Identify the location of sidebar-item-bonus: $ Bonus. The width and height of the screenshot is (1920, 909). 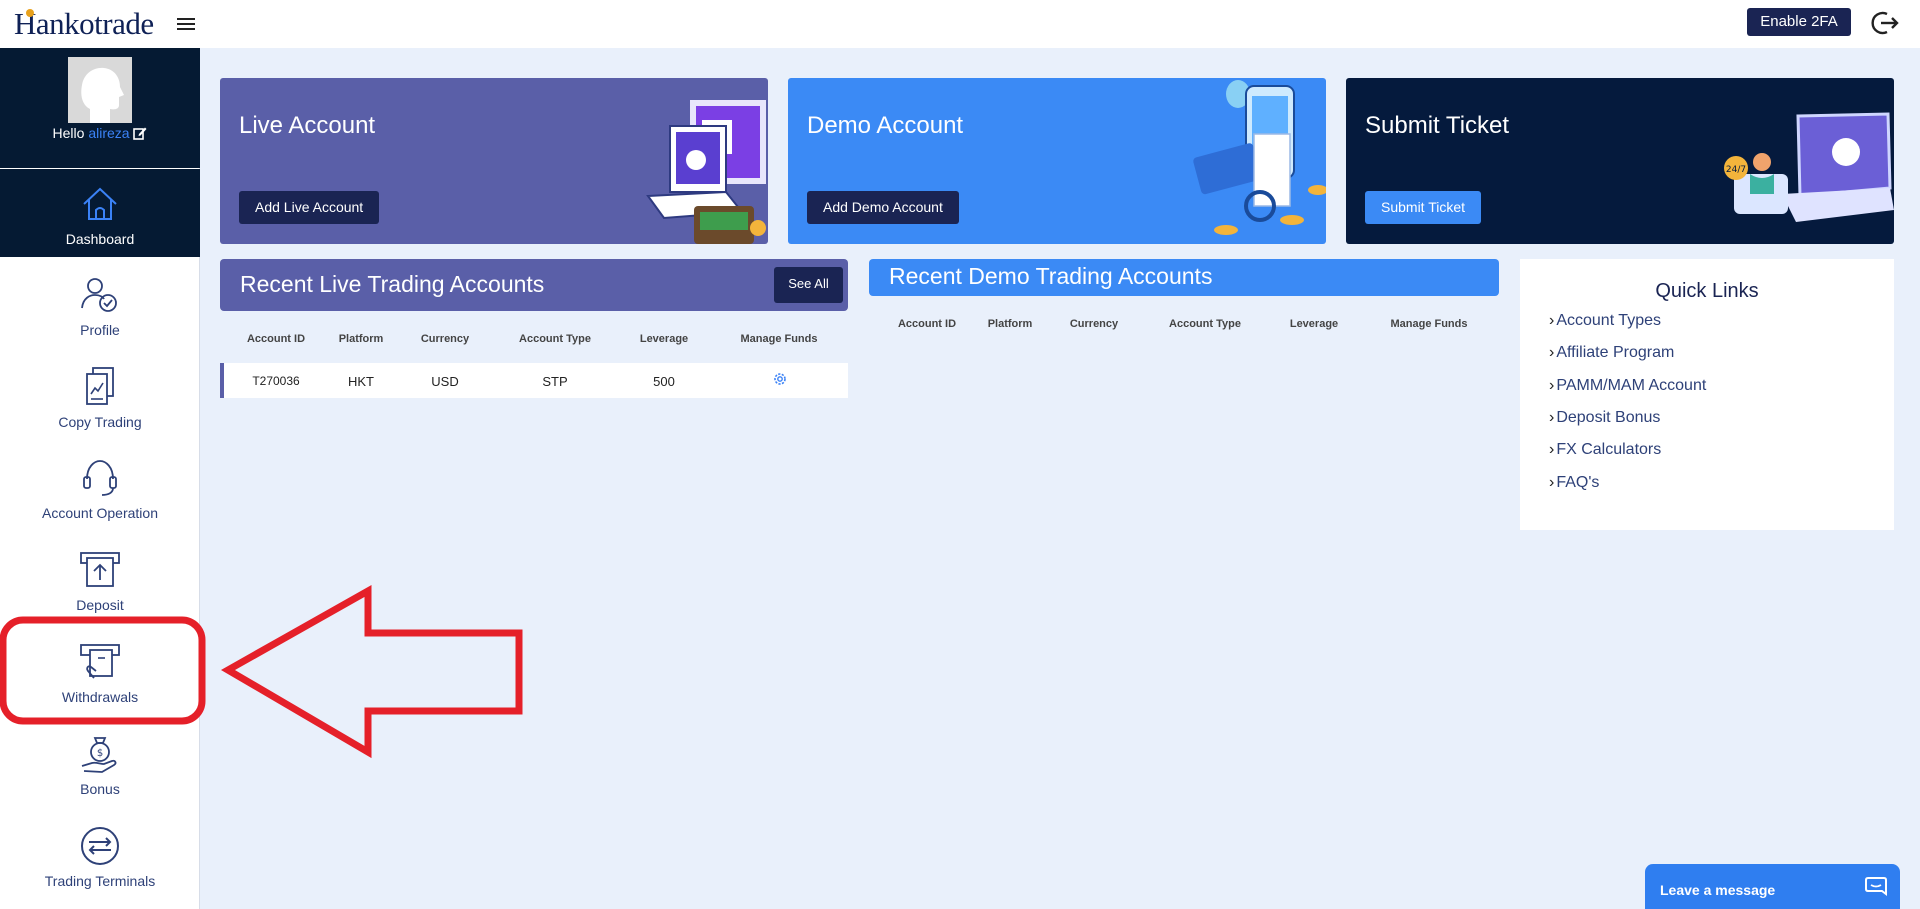
(100, 763).